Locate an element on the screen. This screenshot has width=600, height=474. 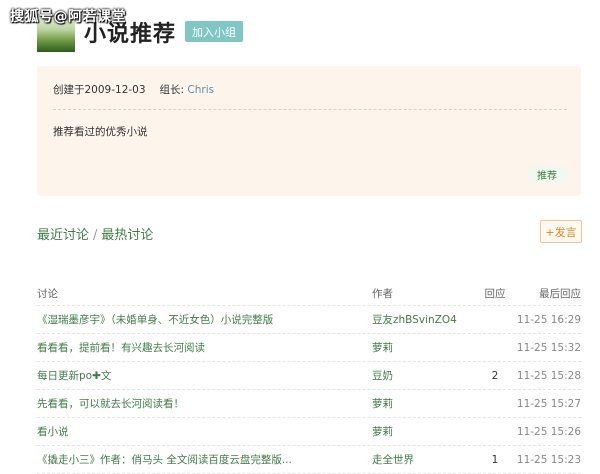
post-button: +发言 is located at coordinates (561, 231).